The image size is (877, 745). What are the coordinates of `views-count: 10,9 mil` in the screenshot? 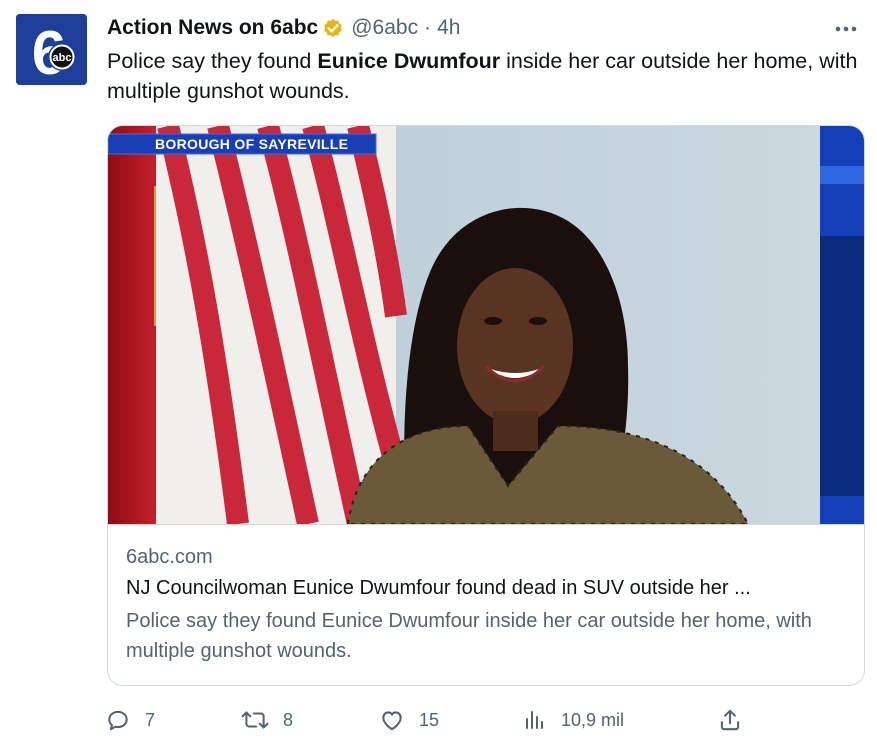 It's located at (593, 719).